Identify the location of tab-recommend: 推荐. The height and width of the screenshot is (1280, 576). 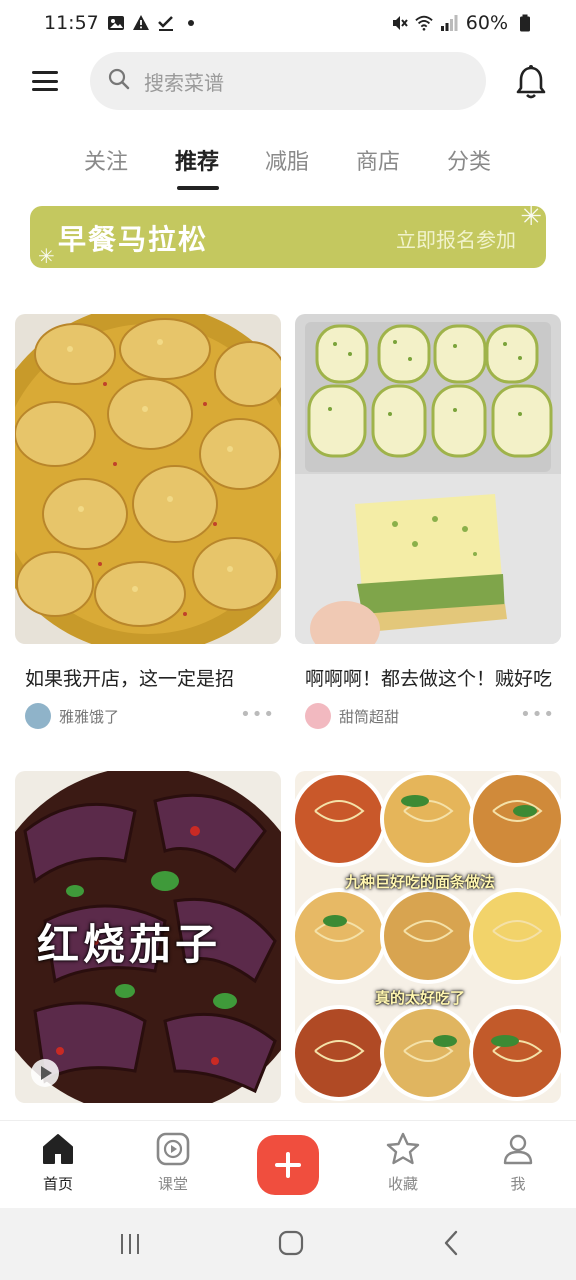
(197, 160).